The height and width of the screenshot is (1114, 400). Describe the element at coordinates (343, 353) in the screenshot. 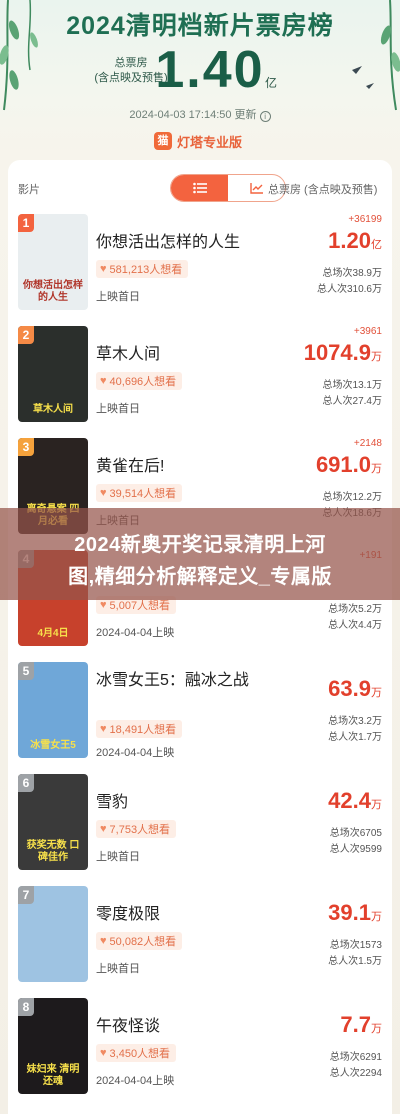

I see `box-office-value: 1074.9万` at that location.